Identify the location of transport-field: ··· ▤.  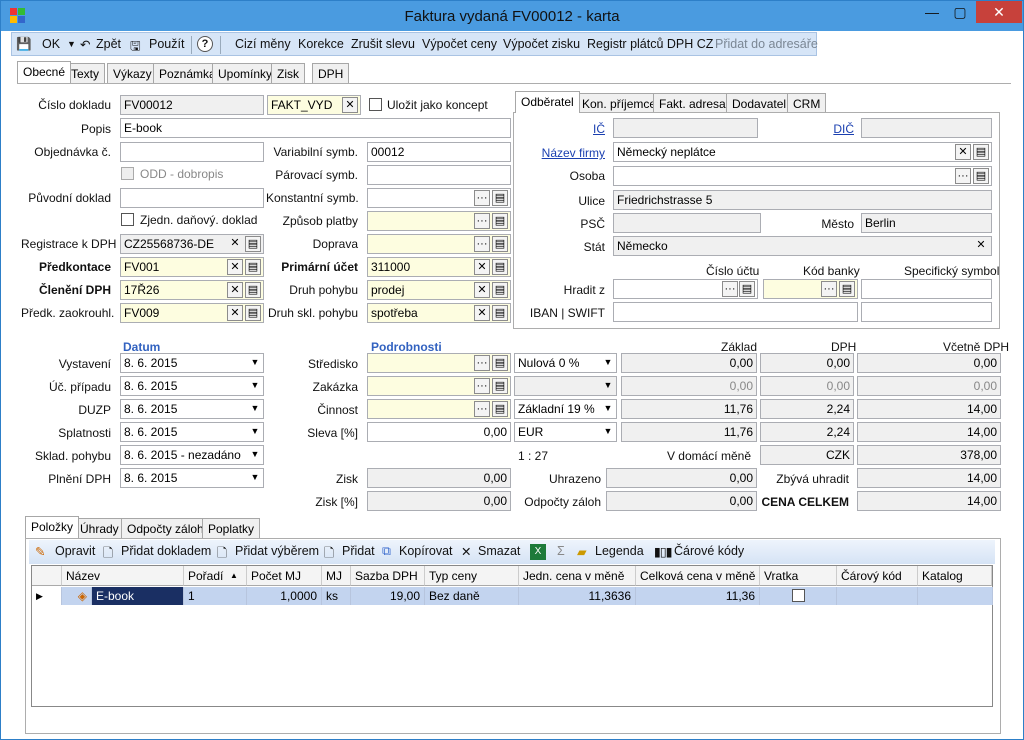
(439, 244).